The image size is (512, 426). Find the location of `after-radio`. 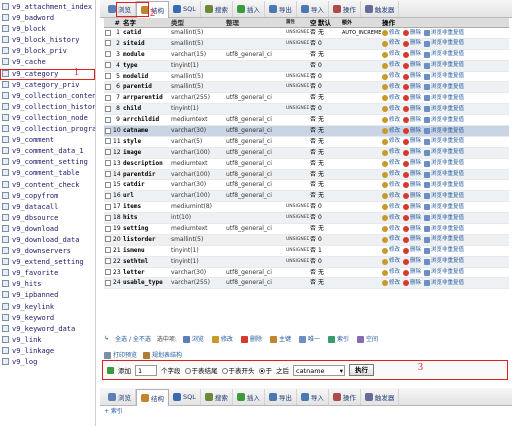

after-radio is located at coordinates (261, 371).